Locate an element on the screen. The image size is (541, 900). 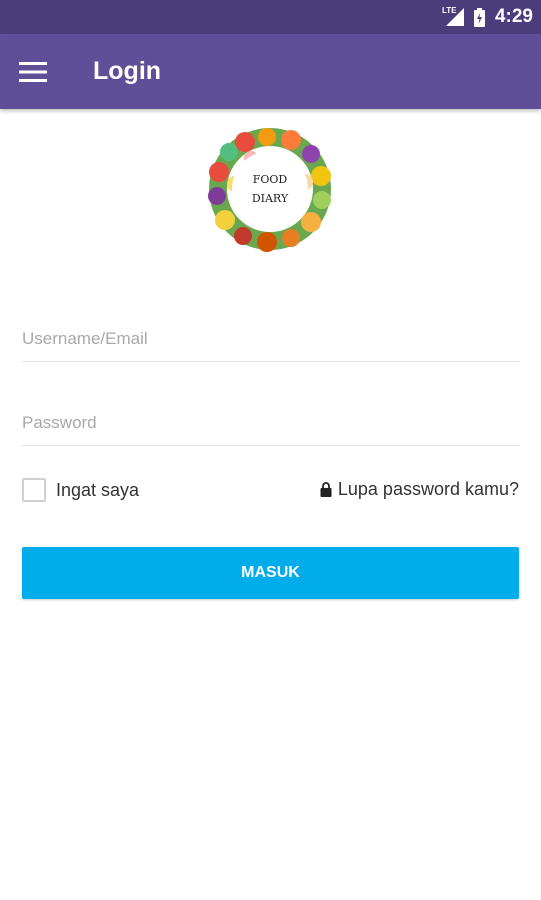
lock-icon is located at coordinates (326, 489).